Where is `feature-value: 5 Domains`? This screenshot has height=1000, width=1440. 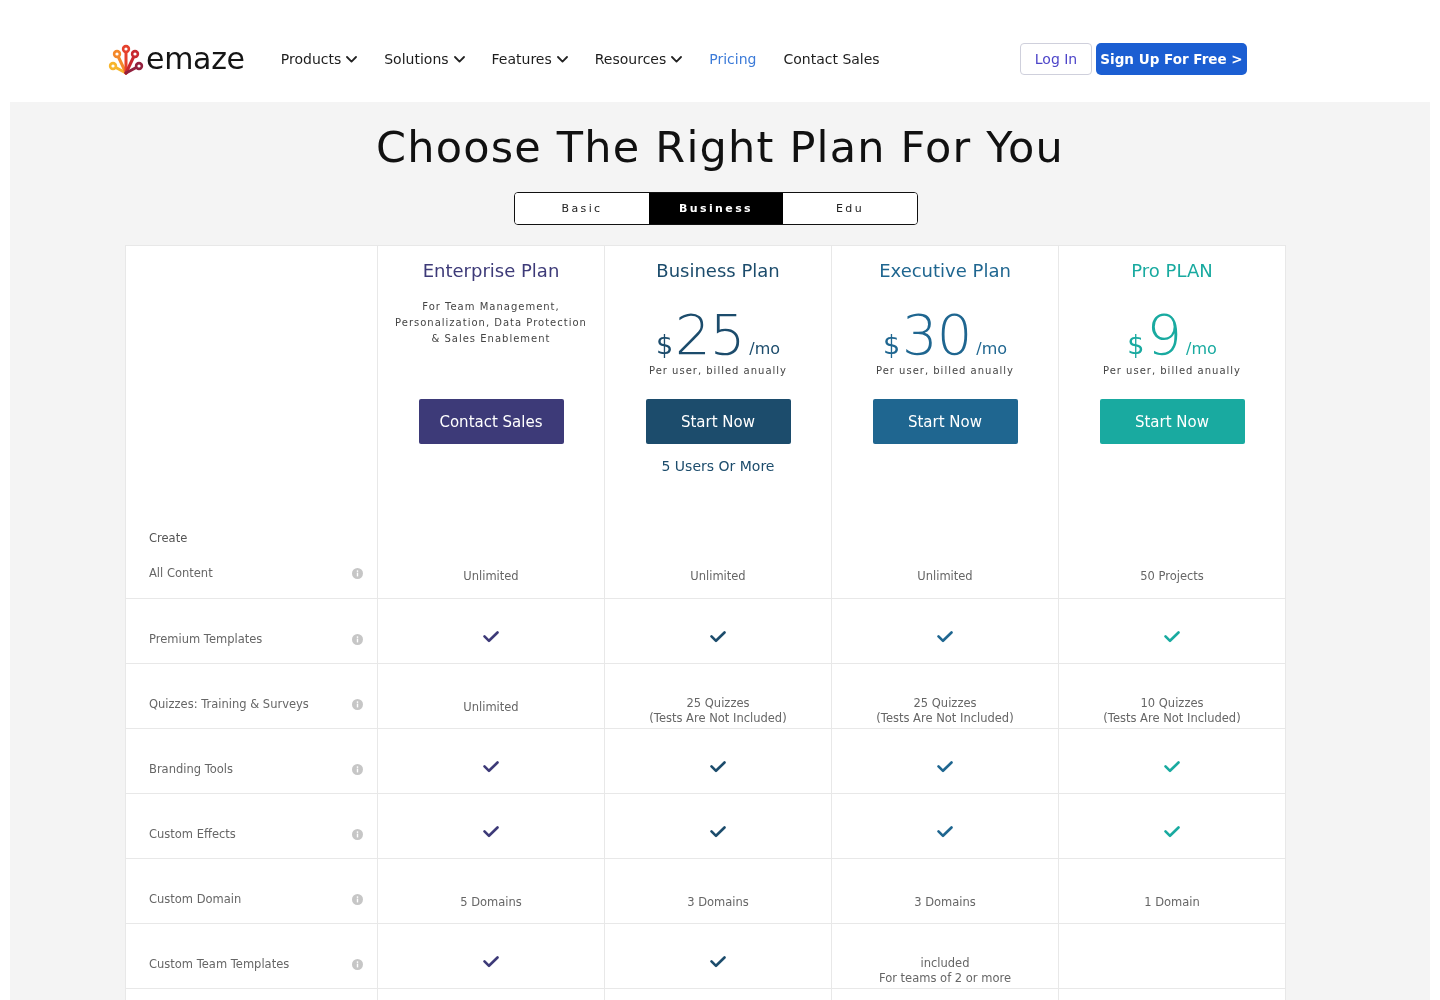 feature-value: 5 Domains is located at coordinates (491, 902).